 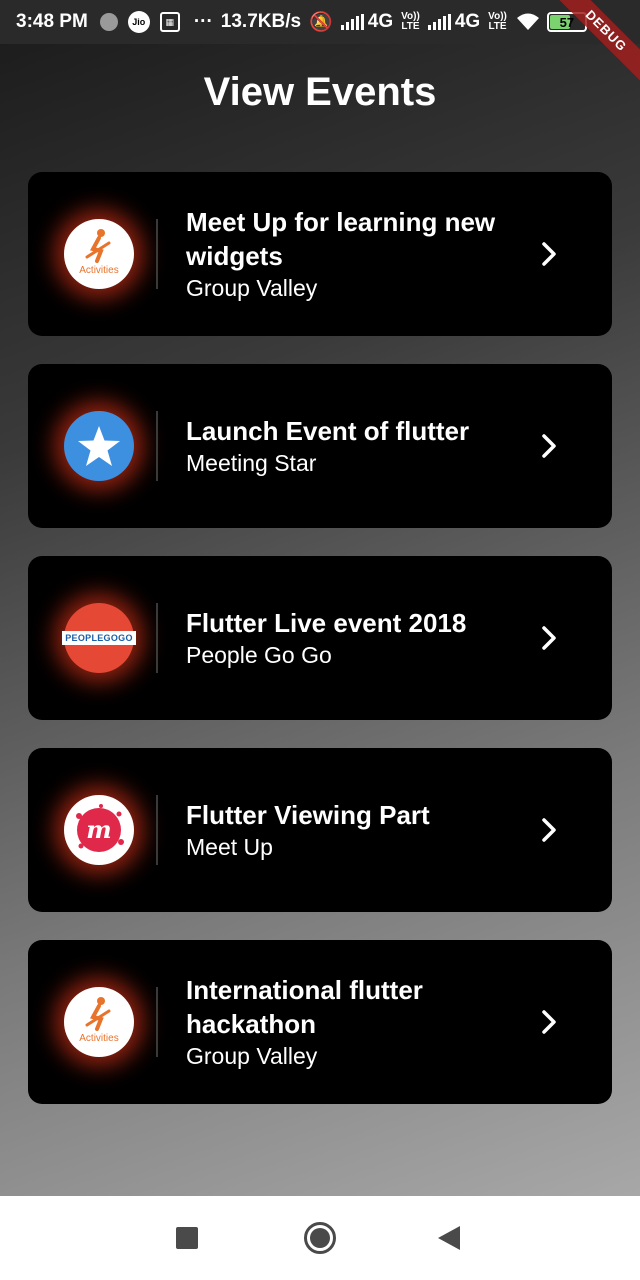 What do you see at coordinates (229, 847) in the screenshot?
I see `event-organizer: Meet Up` at bounding box center [229, 847].